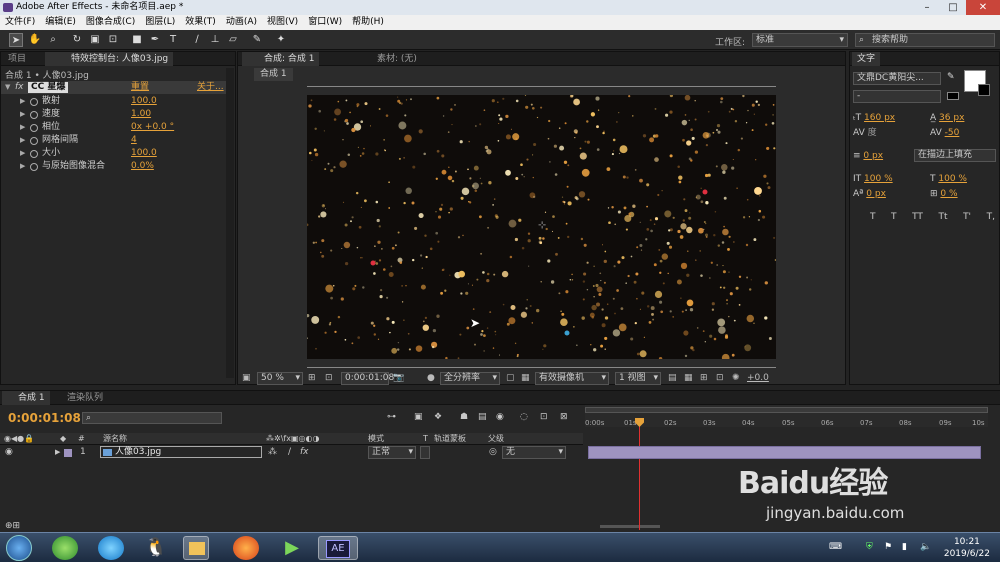  I want to click on toggle-pixel-aspect-icon: ▤, so click(672, 378).